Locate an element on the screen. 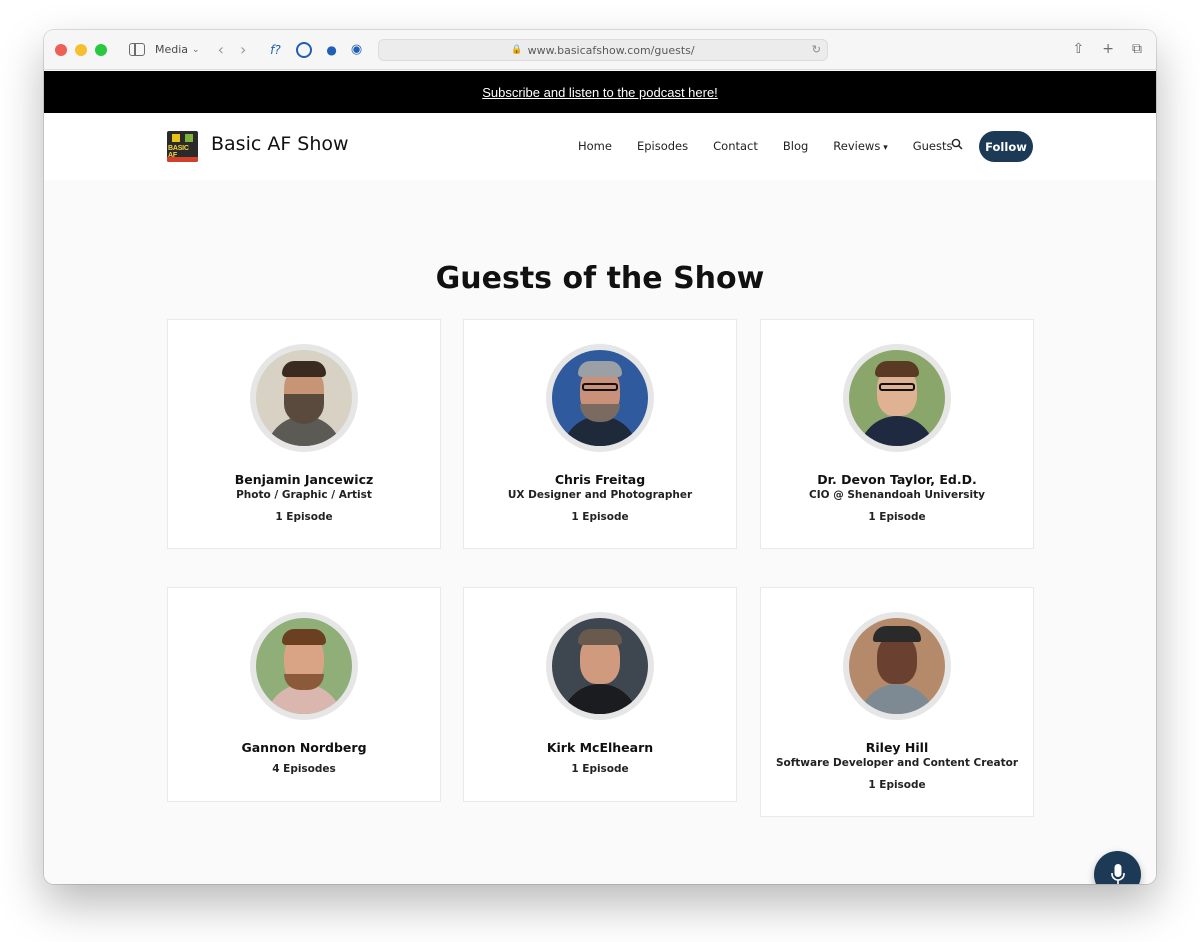 This screenshot has height=942, width=1200. toolbar-right: ⇧ + ⧉ is located at coordinates (1107, 49).